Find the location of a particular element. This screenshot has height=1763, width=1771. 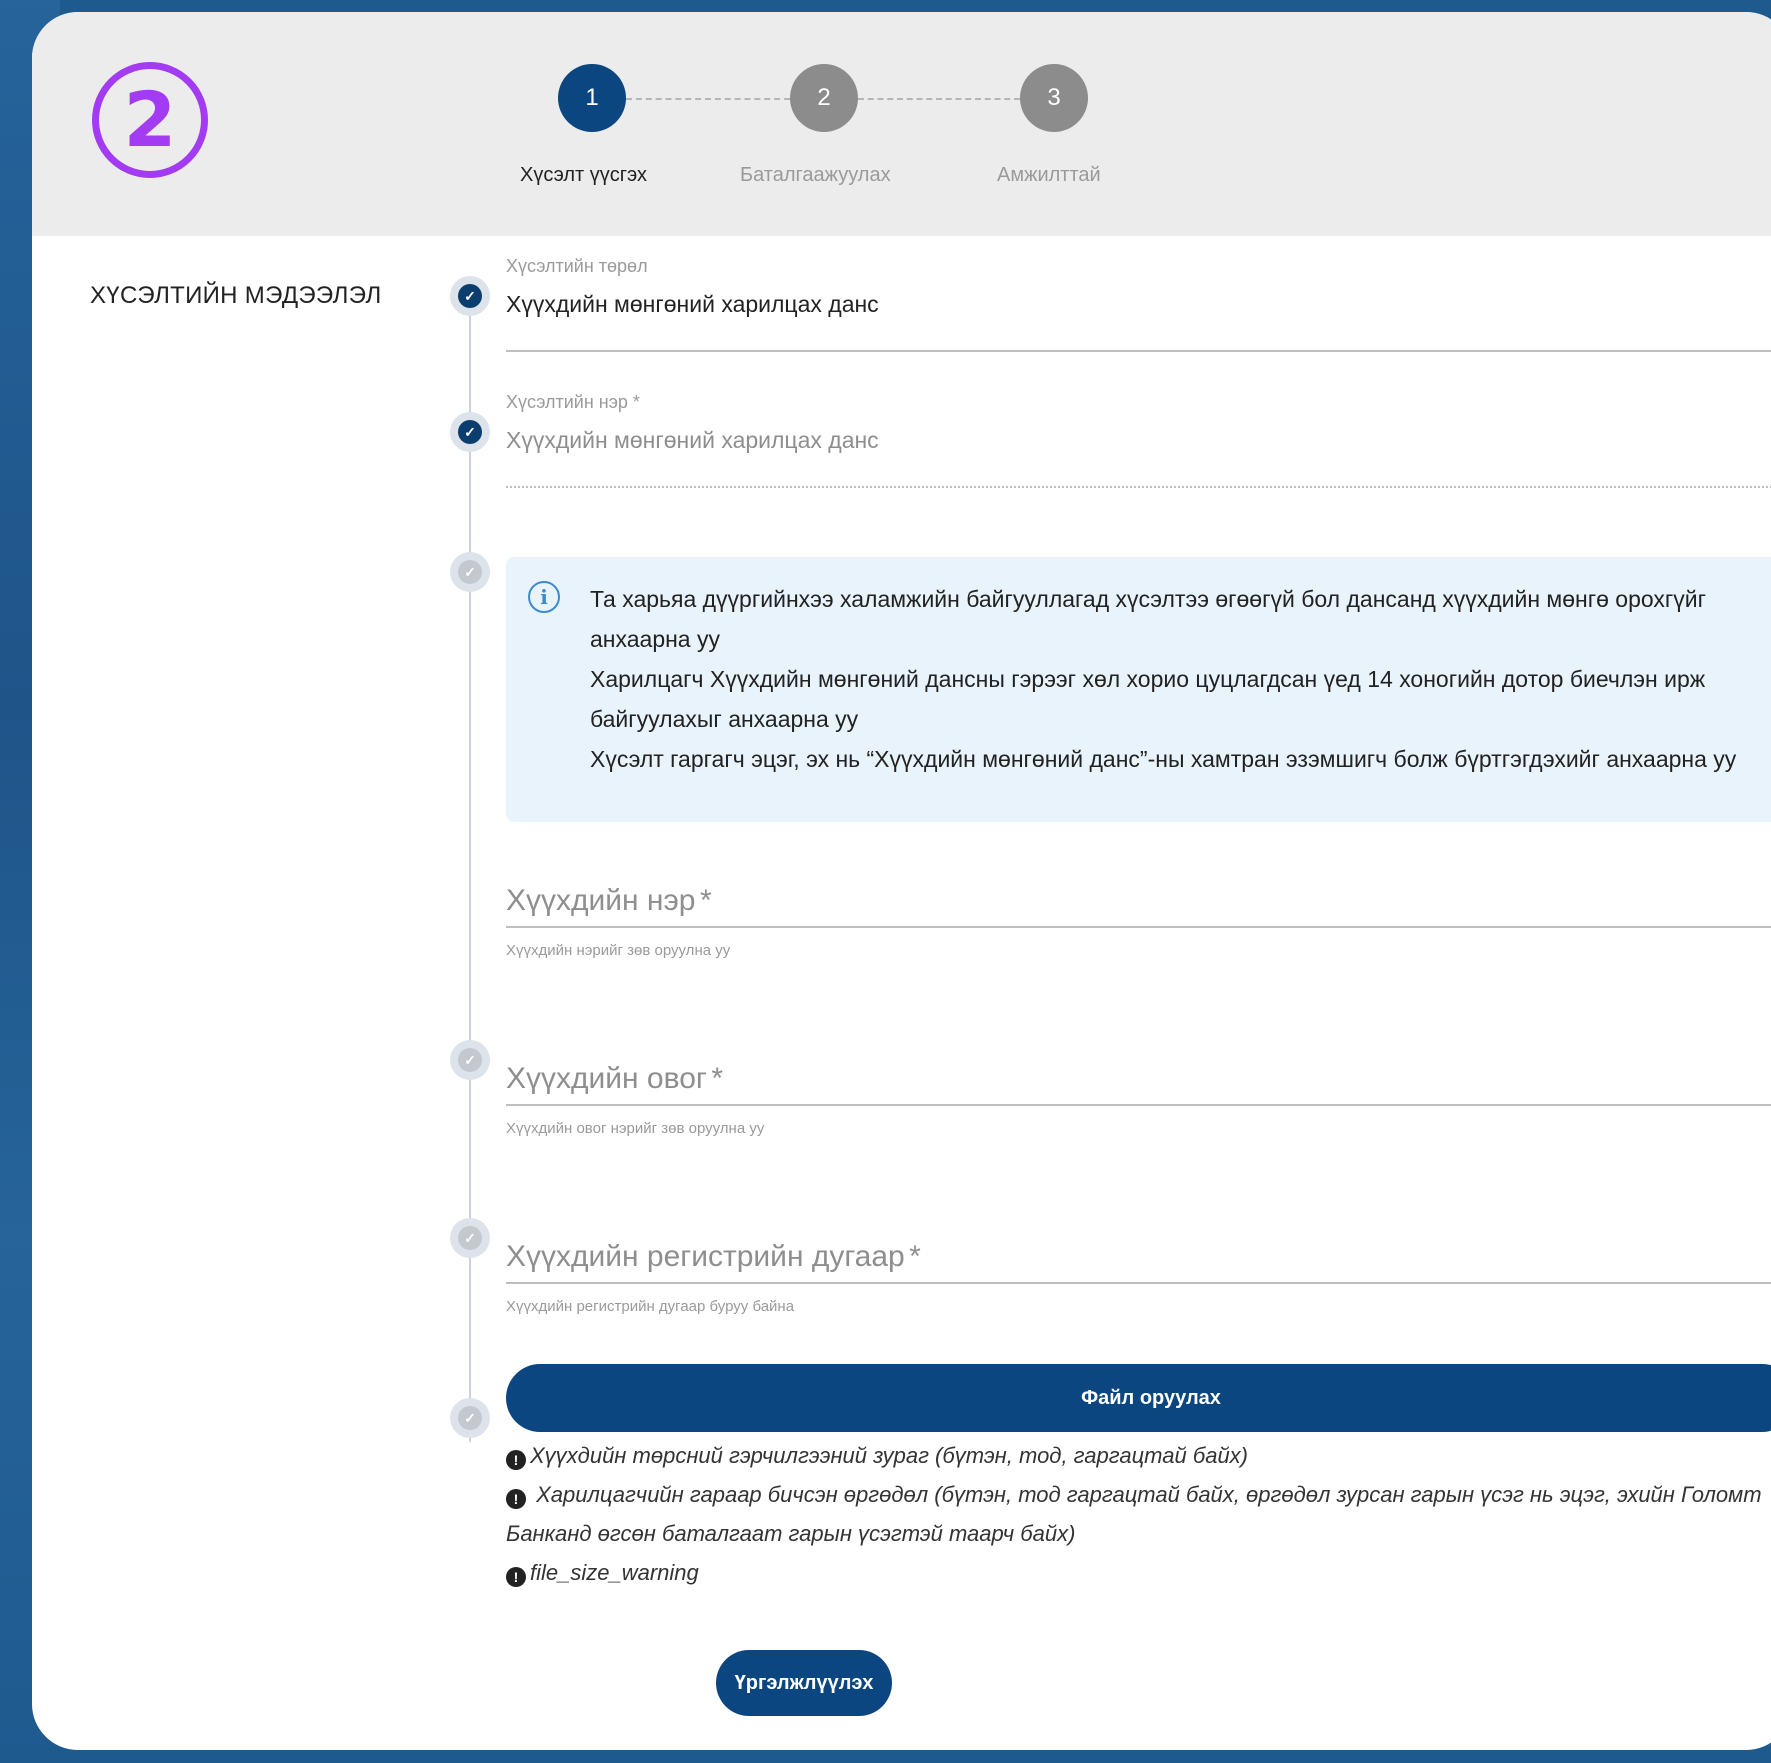

step-1-label: Хүсэлт үүсгэх is located at coordinates (583, 175).